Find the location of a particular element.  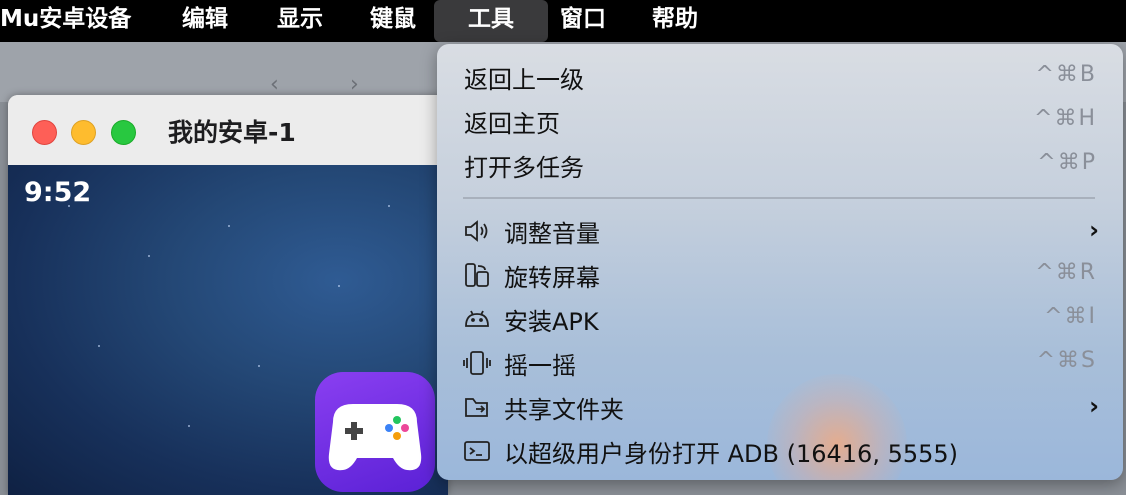

shortcut-label: ^⌘H is located at coordinates (1065, 118).